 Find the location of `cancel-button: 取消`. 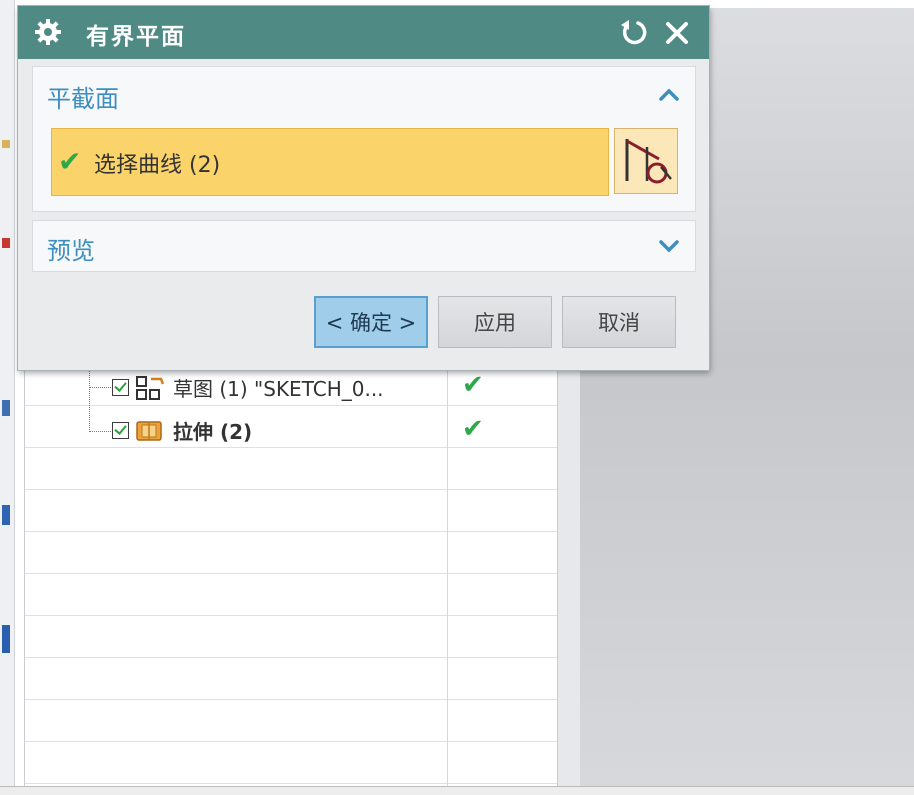

cancel-button: 取消 is located at coordinates (619, 322).